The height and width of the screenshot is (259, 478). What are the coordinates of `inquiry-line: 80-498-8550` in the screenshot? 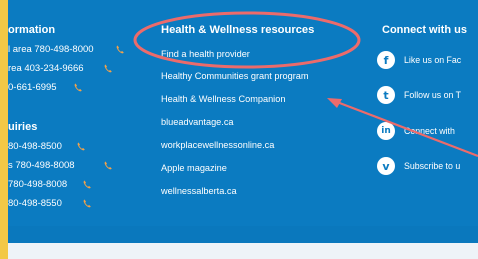 It's located at (35, 203).